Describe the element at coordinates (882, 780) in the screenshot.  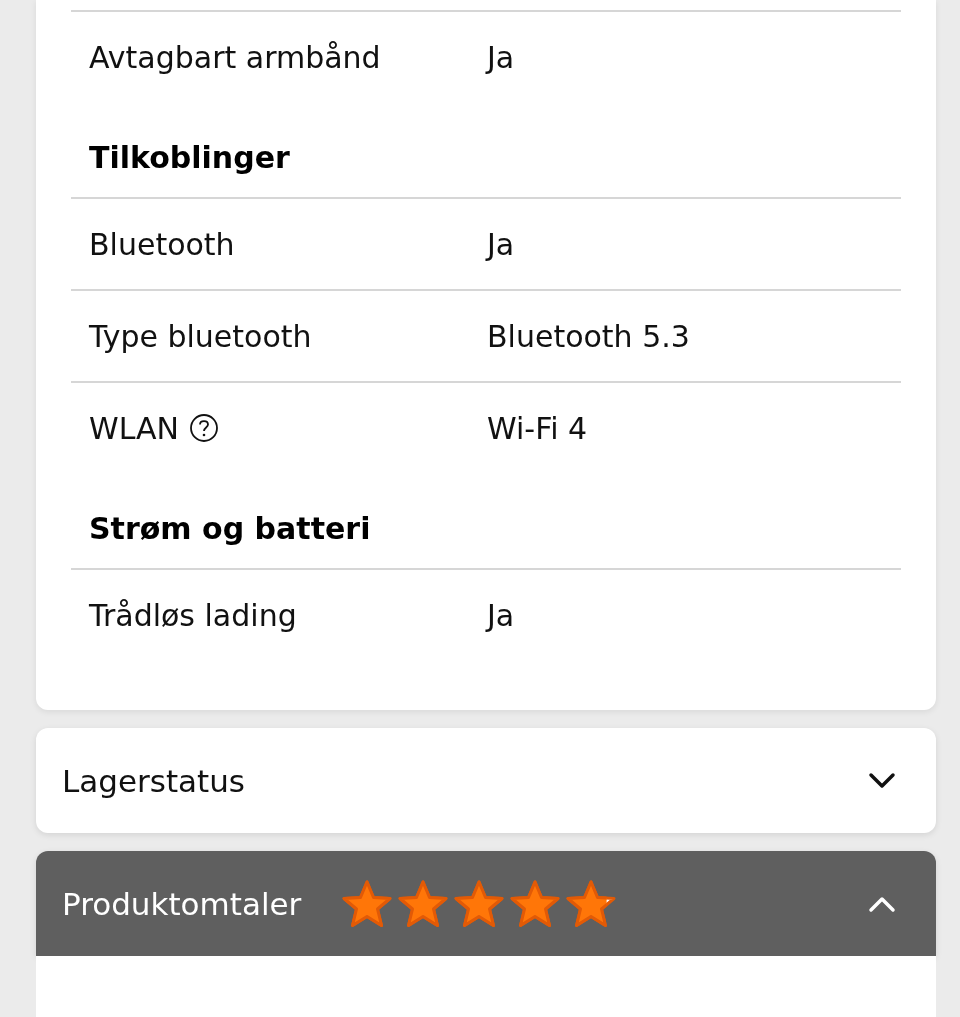
I see `chevron-down-icon` at that location.